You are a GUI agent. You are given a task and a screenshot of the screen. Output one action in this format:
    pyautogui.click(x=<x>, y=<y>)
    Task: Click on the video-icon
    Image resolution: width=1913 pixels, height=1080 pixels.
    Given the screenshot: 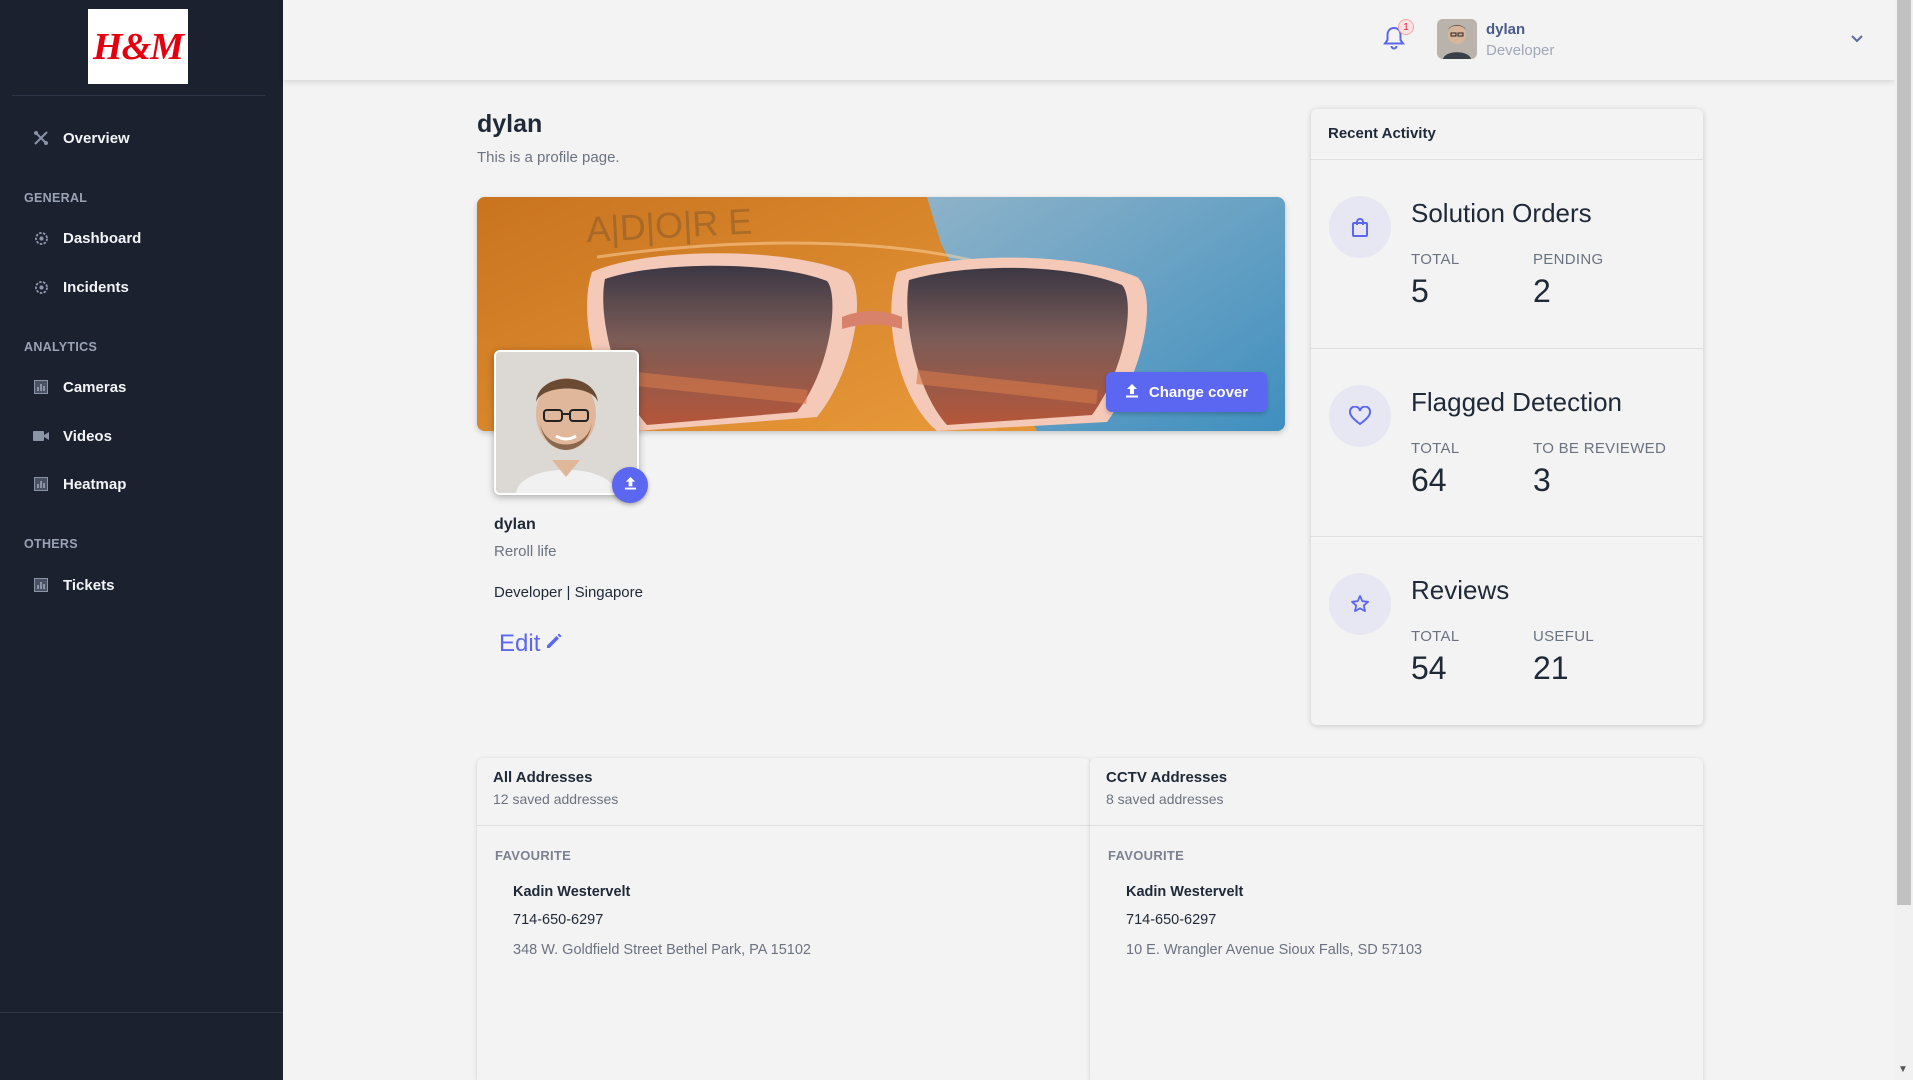 What is the action you would take?
    pyautogui.click(x=41, y=436)
    